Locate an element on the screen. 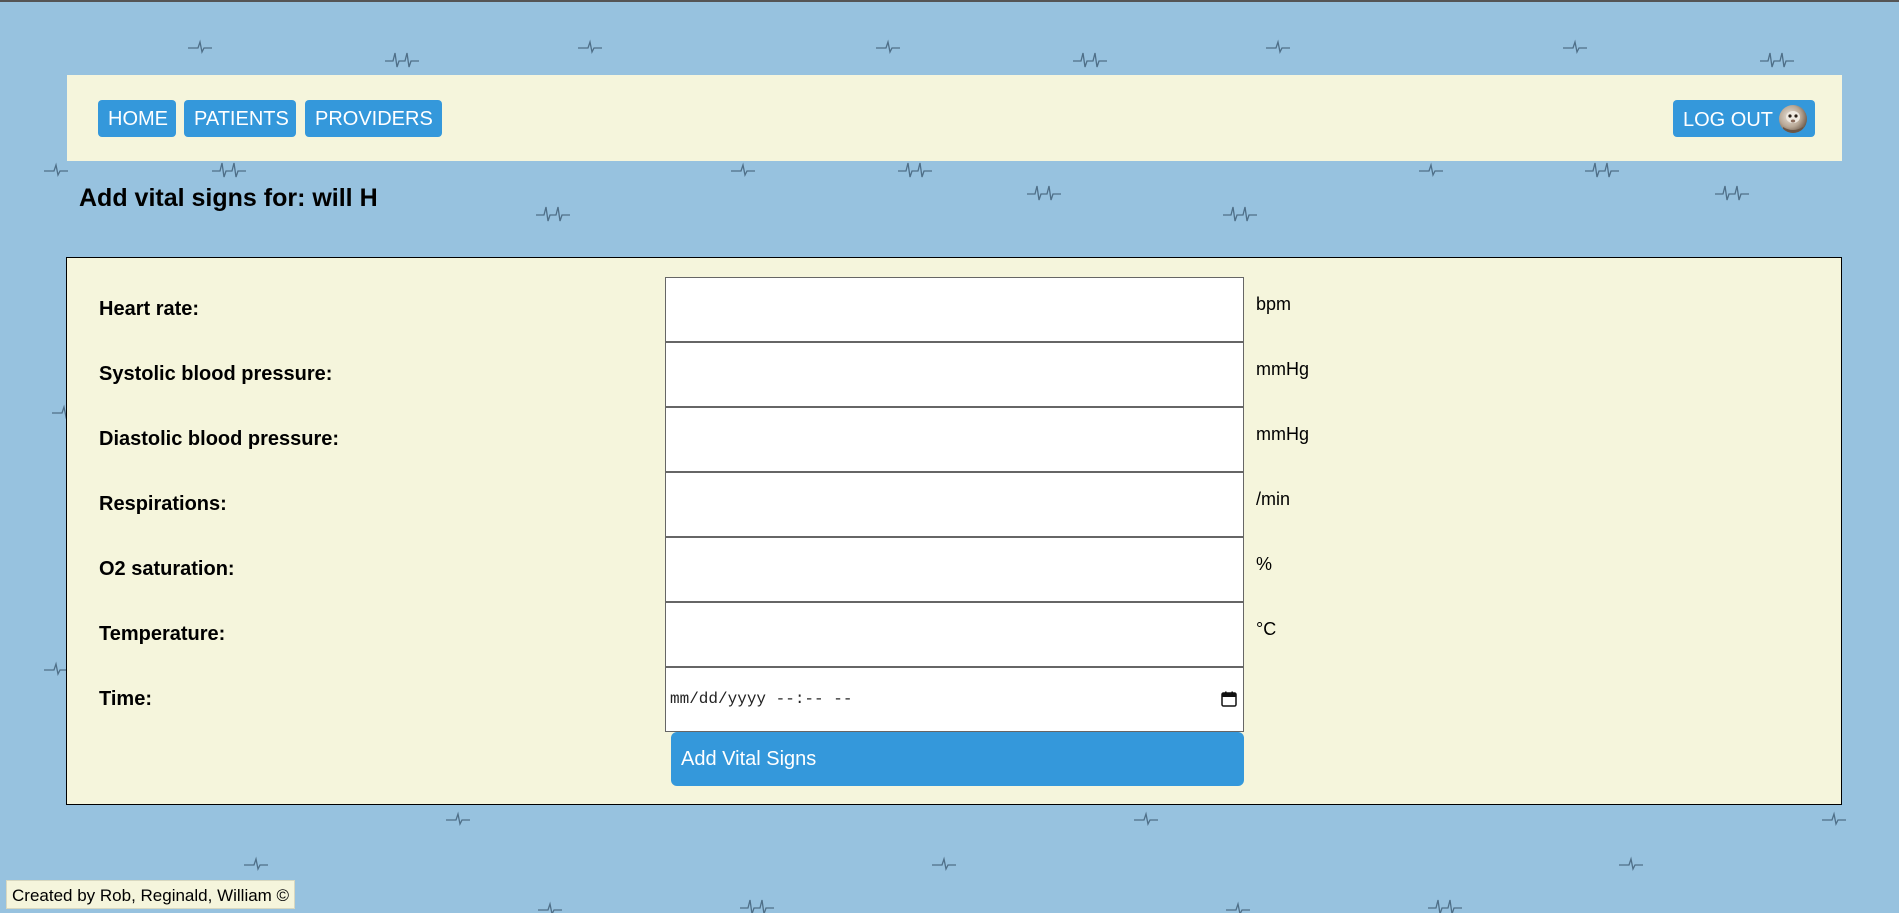  respirations-label: Respirations: is located at coordinates (163, 504).